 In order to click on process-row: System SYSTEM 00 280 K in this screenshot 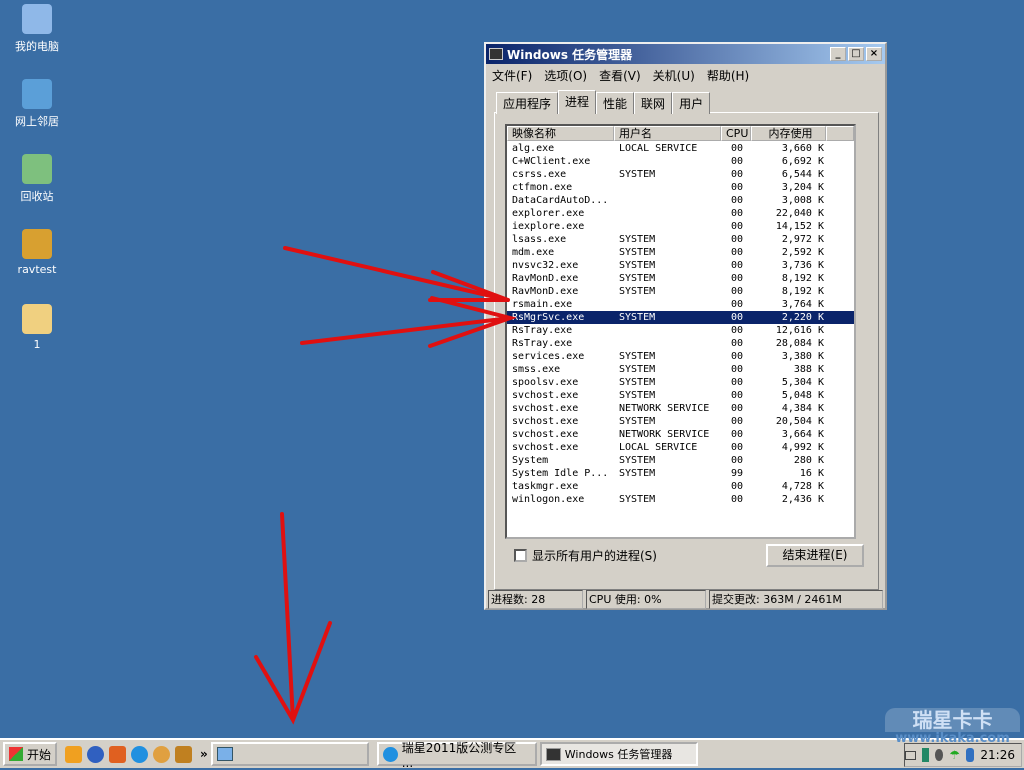, I will do `click(680, 460)`.